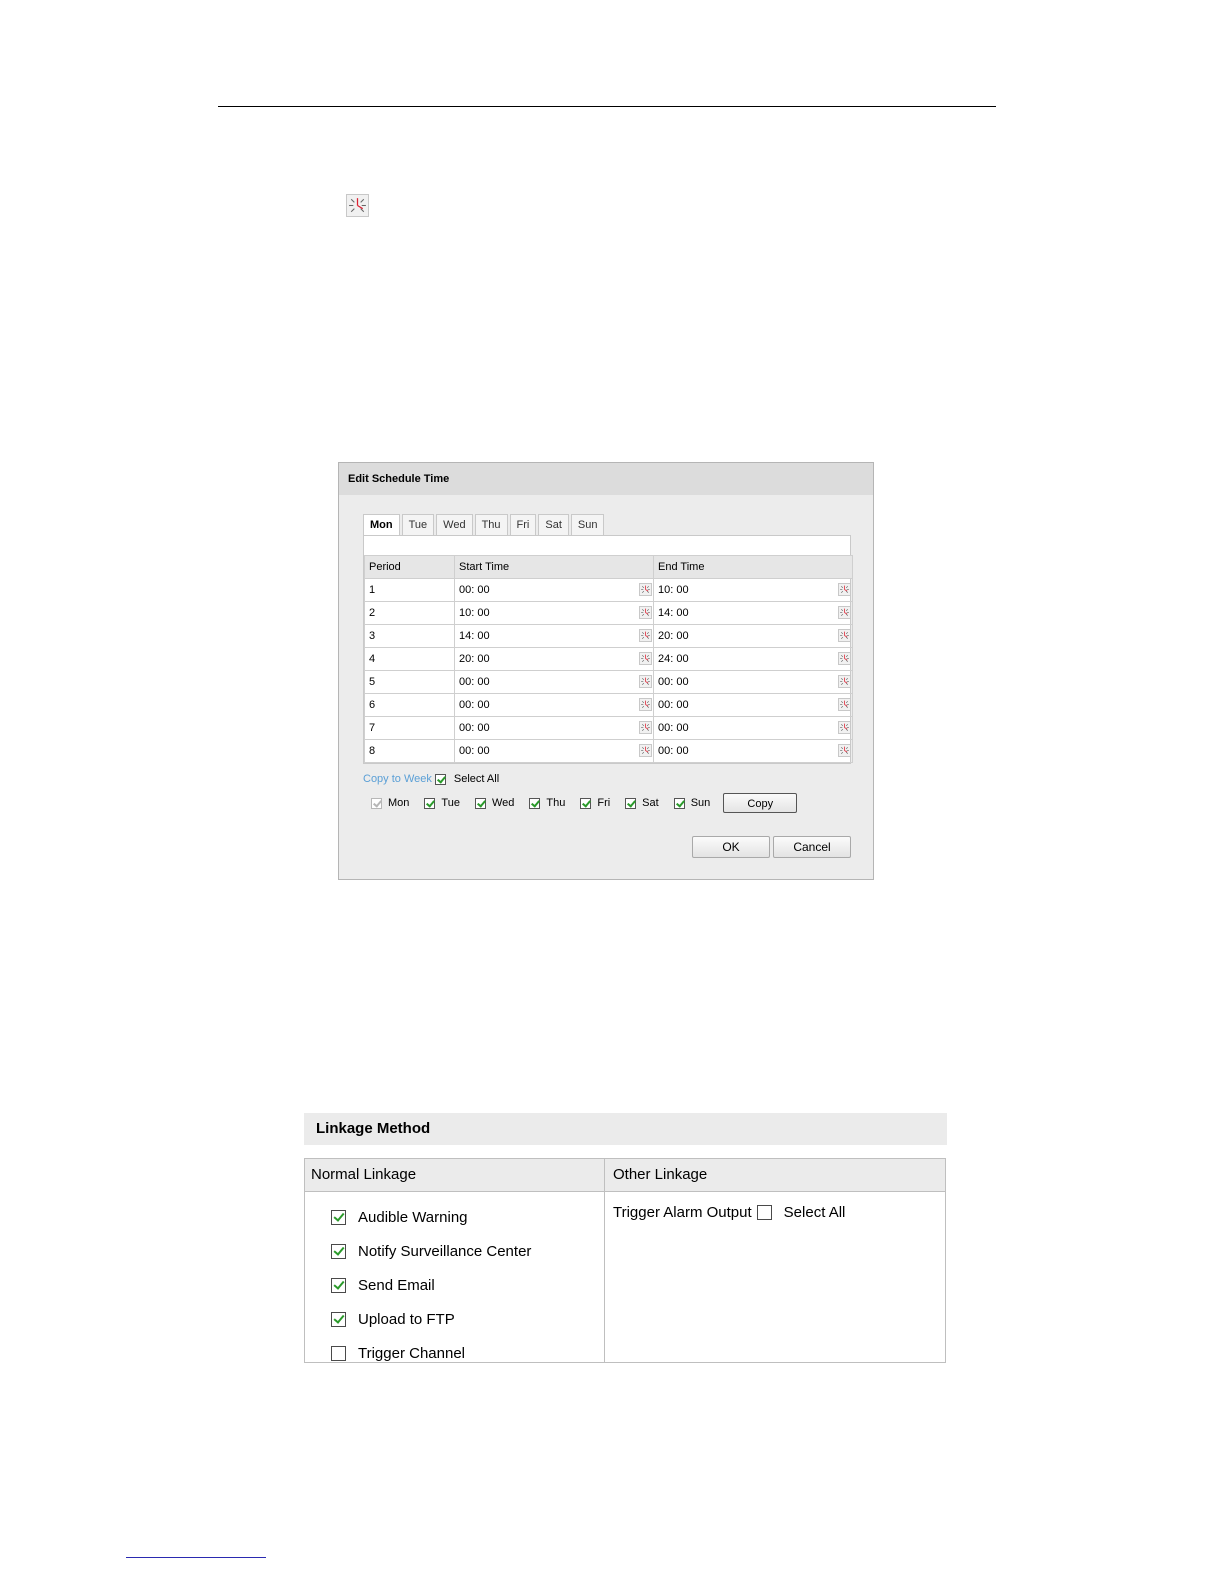 This screenshot has height=1584, width=1224. Describe the element at coordinates (387, 803) in the screenshot. I see `copy-day-mon: Mon` at that location.